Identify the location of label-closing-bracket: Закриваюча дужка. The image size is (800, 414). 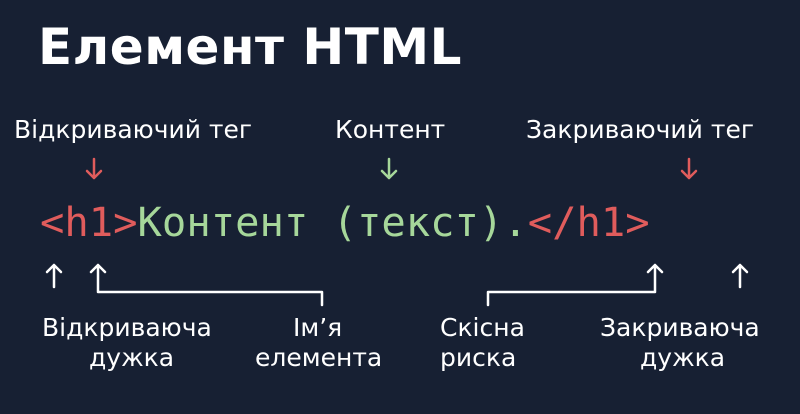
(690, 343).